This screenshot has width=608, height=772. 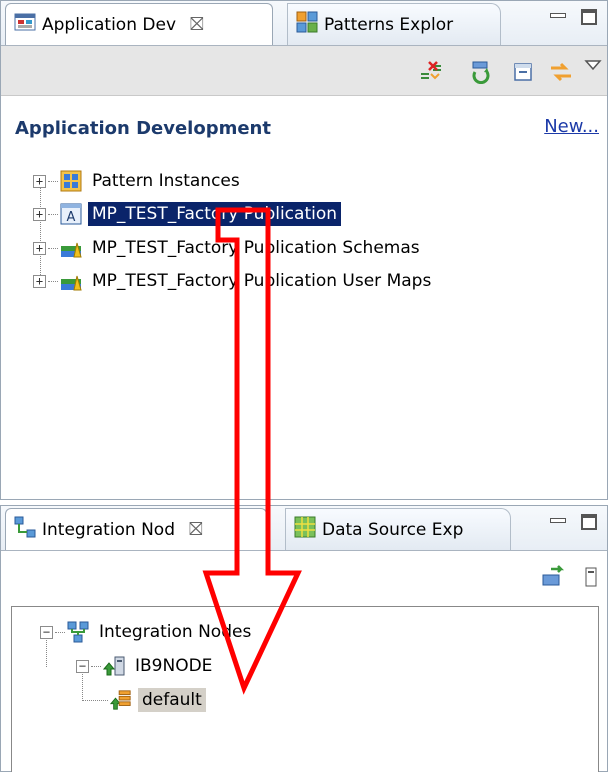 I want to click on tree-item-label: MP_TEST_Factory Publication User Maps, so click(x=262, y=281).